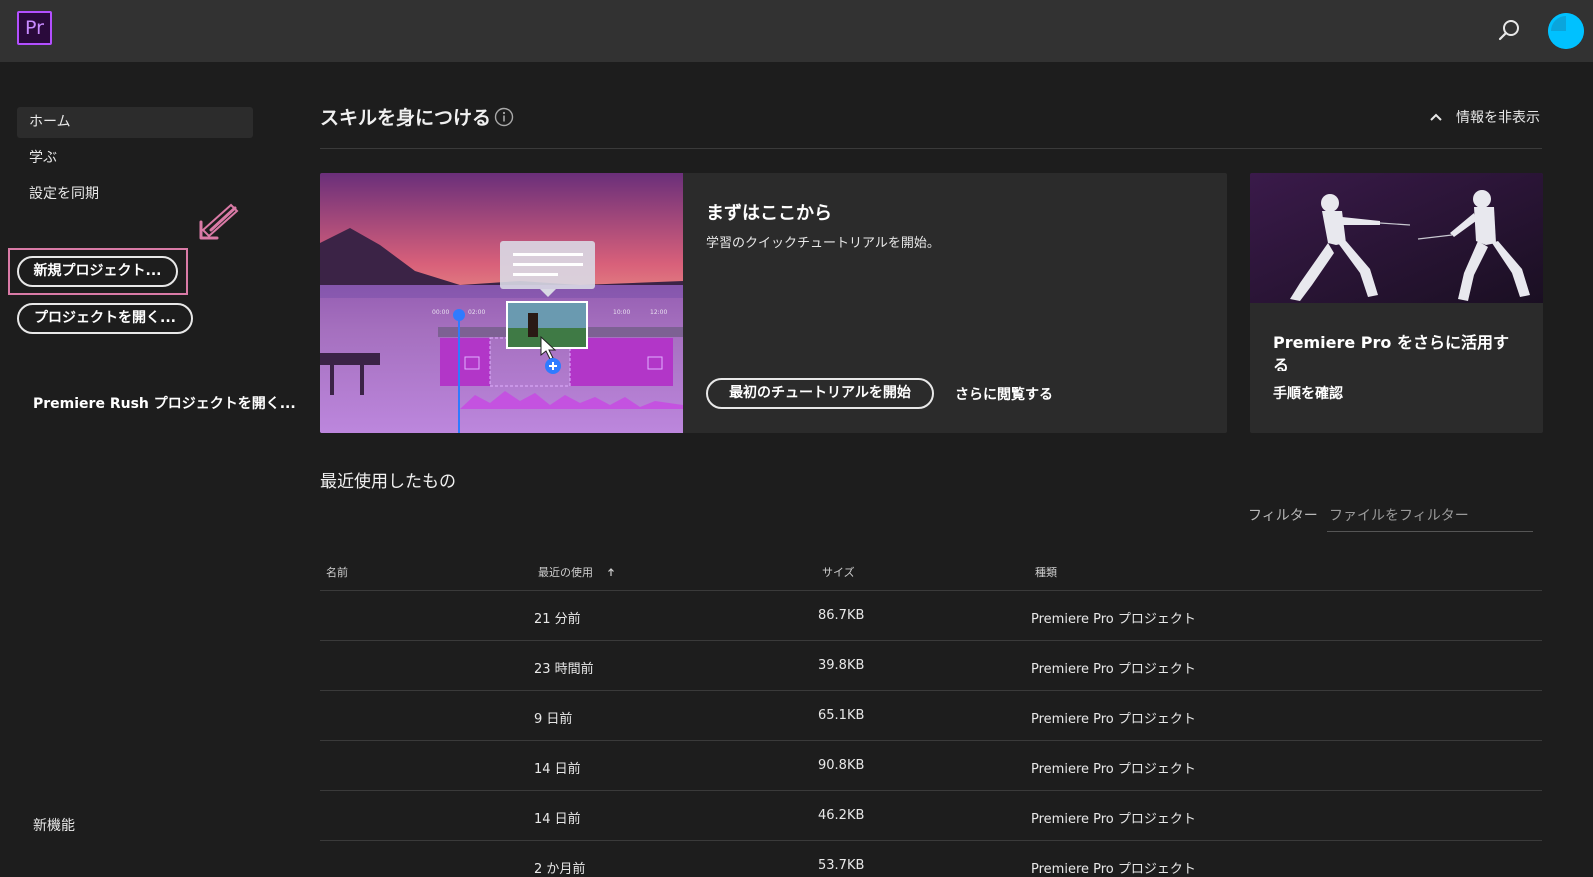 This screenshot has width=1593, height=877. Describe the element at coordinates (841, 615) in the screenshot. I see `row-size: 86.7KB` at that location.